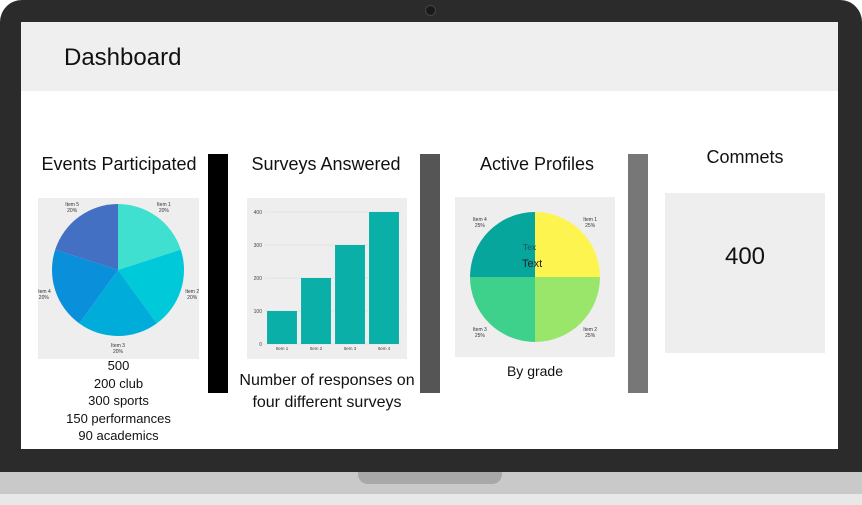 This screenshot has height=505, width=862. Describe the element at coordinates (530, 247) in the screenshot. I see `profiles-overlay-fragment: Tex` at that location.